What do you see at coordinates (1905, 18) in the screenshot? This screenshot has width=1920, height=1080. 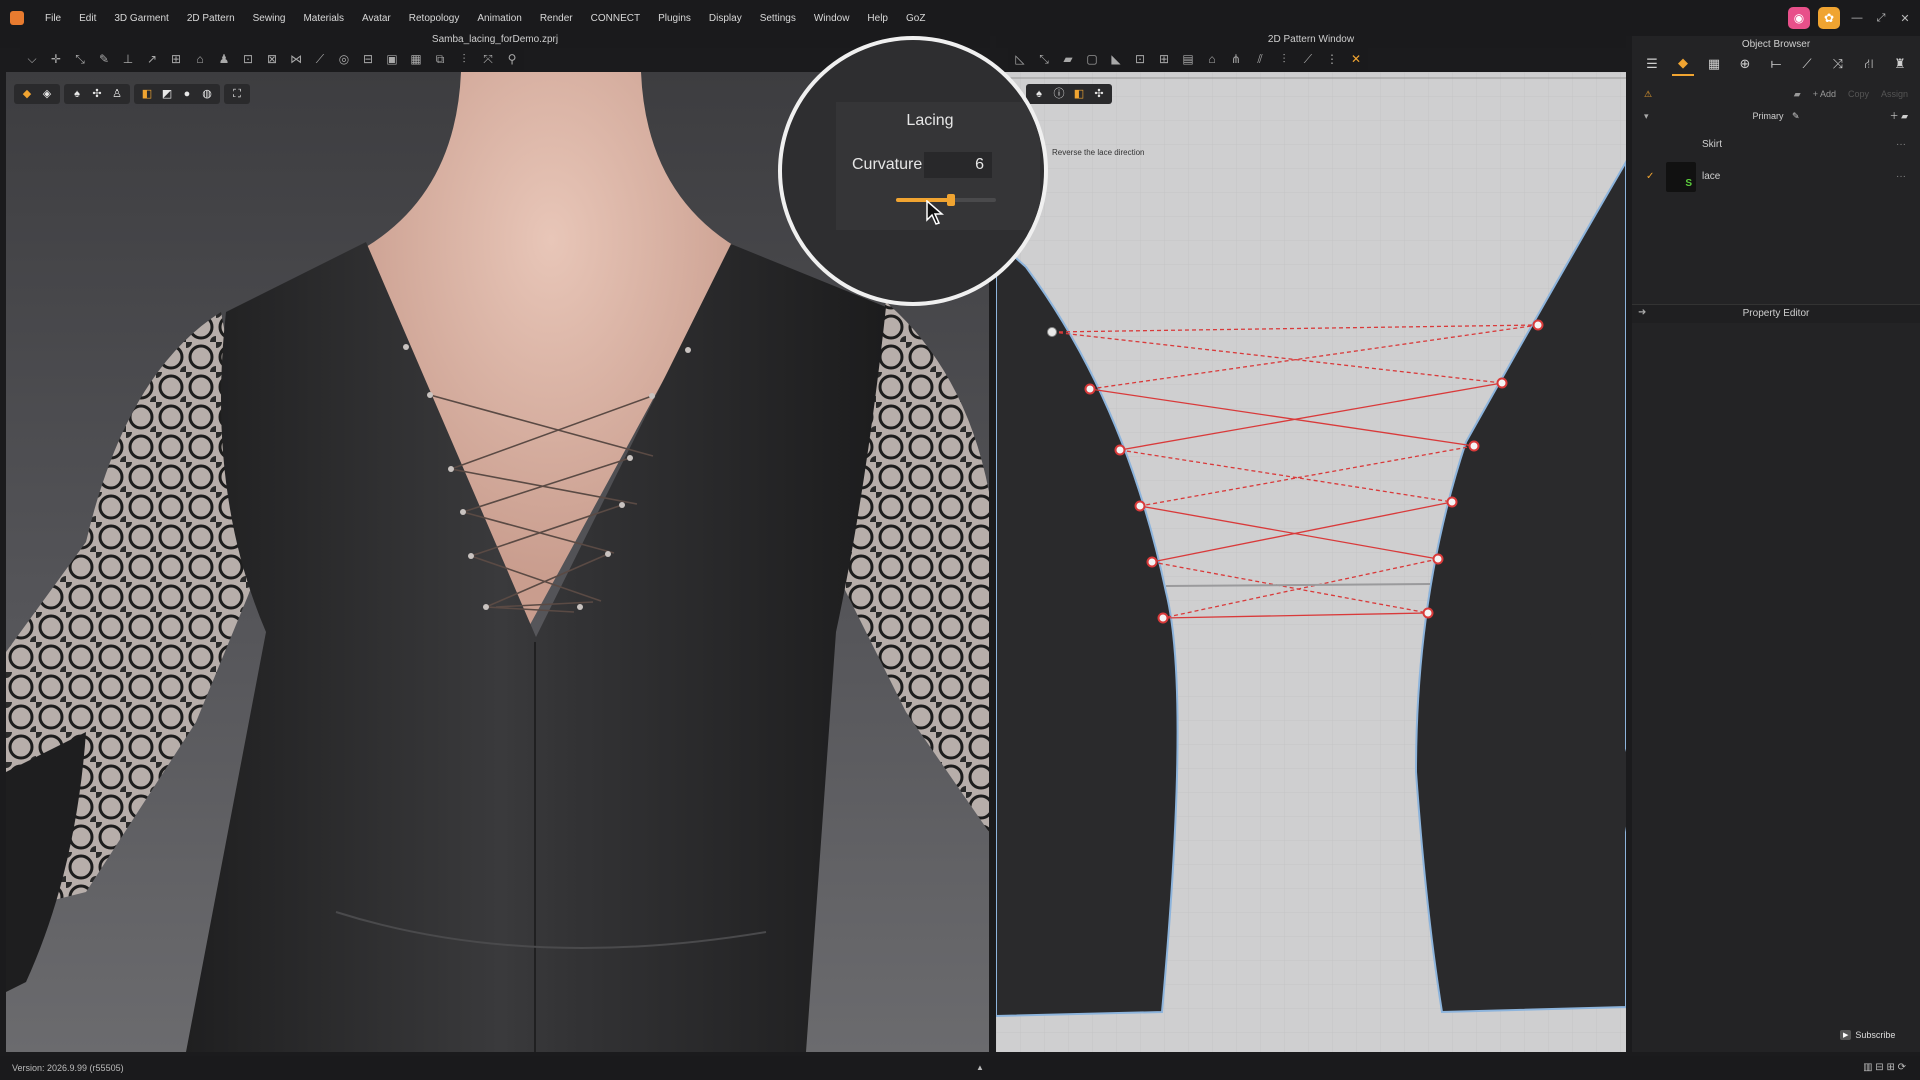 I see `close-icon: ✕` at bounding box center [1905, 18].